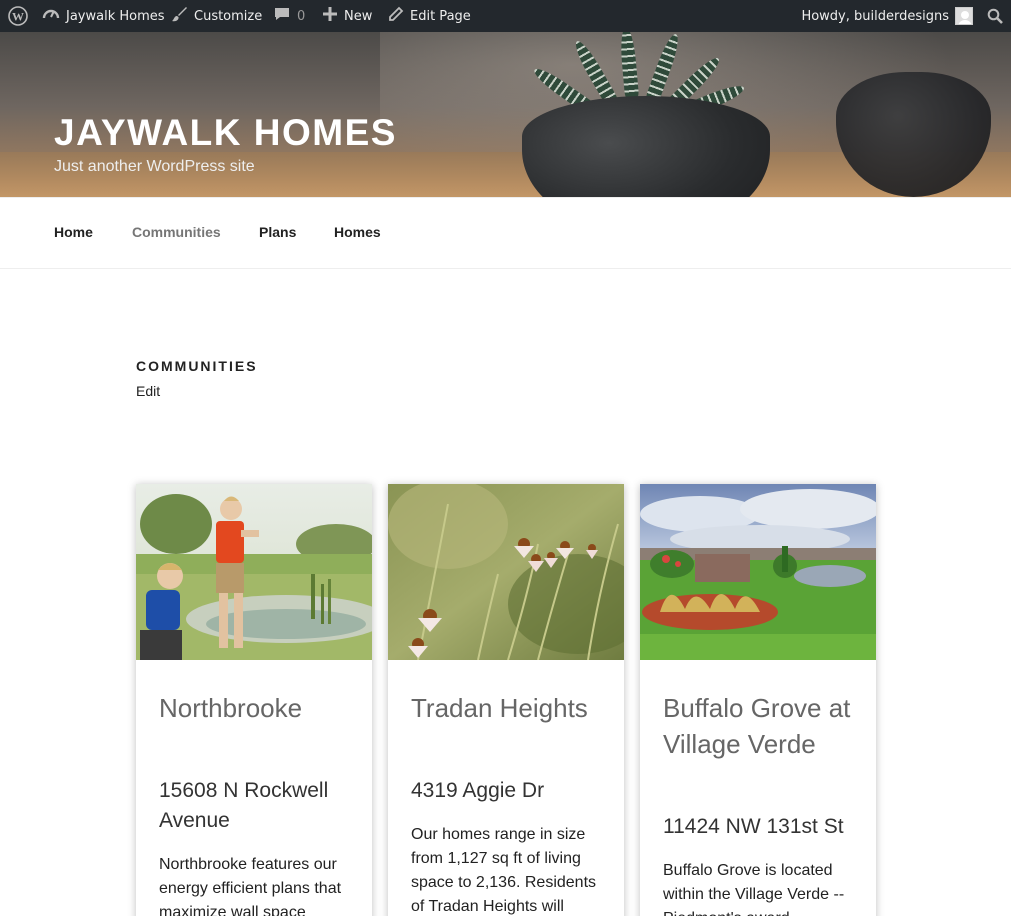 Image resolution: width=1011 pixels, height=916 pixels. I want to click on edit-page-link: Edit Page, so click(429, 16).